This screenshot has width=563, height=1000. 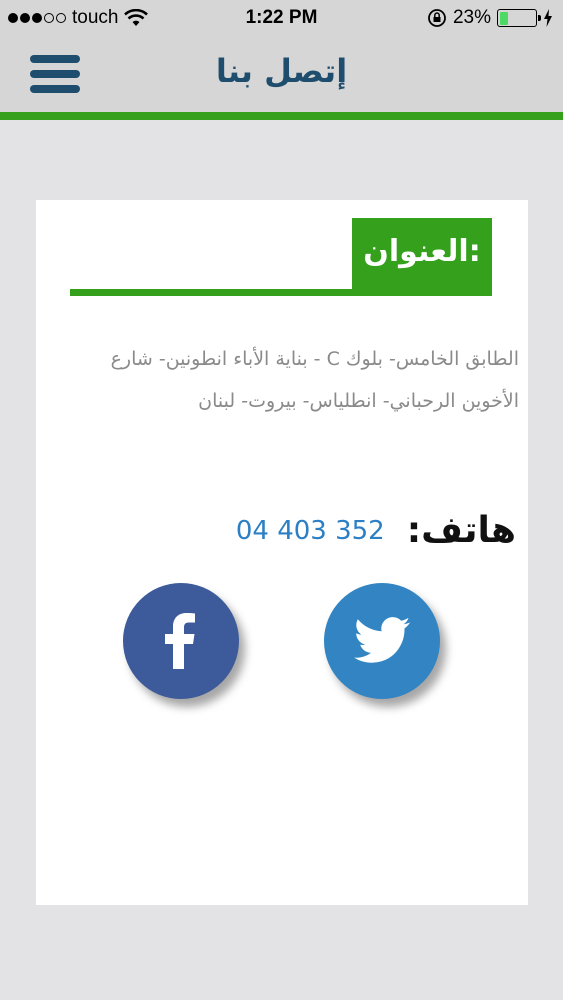 What do you see at coordinates (281, 71) in the screenshot?
I see `page-title: إتصل بنا` at bounding box center [281, 71].